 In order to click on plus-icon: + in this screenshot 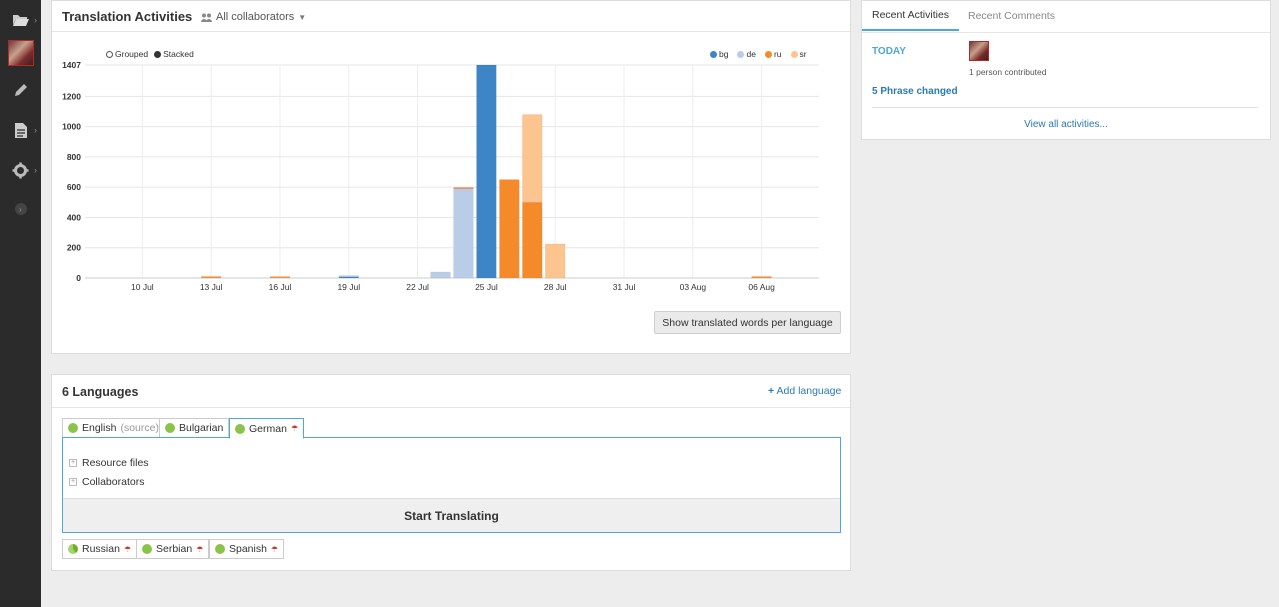, I will do `click(771, 391)`.